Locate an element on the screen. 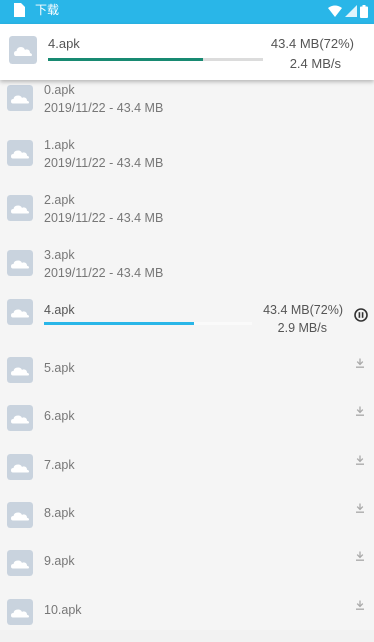  download-row: 5.apk is located at coordinates (187, 376).